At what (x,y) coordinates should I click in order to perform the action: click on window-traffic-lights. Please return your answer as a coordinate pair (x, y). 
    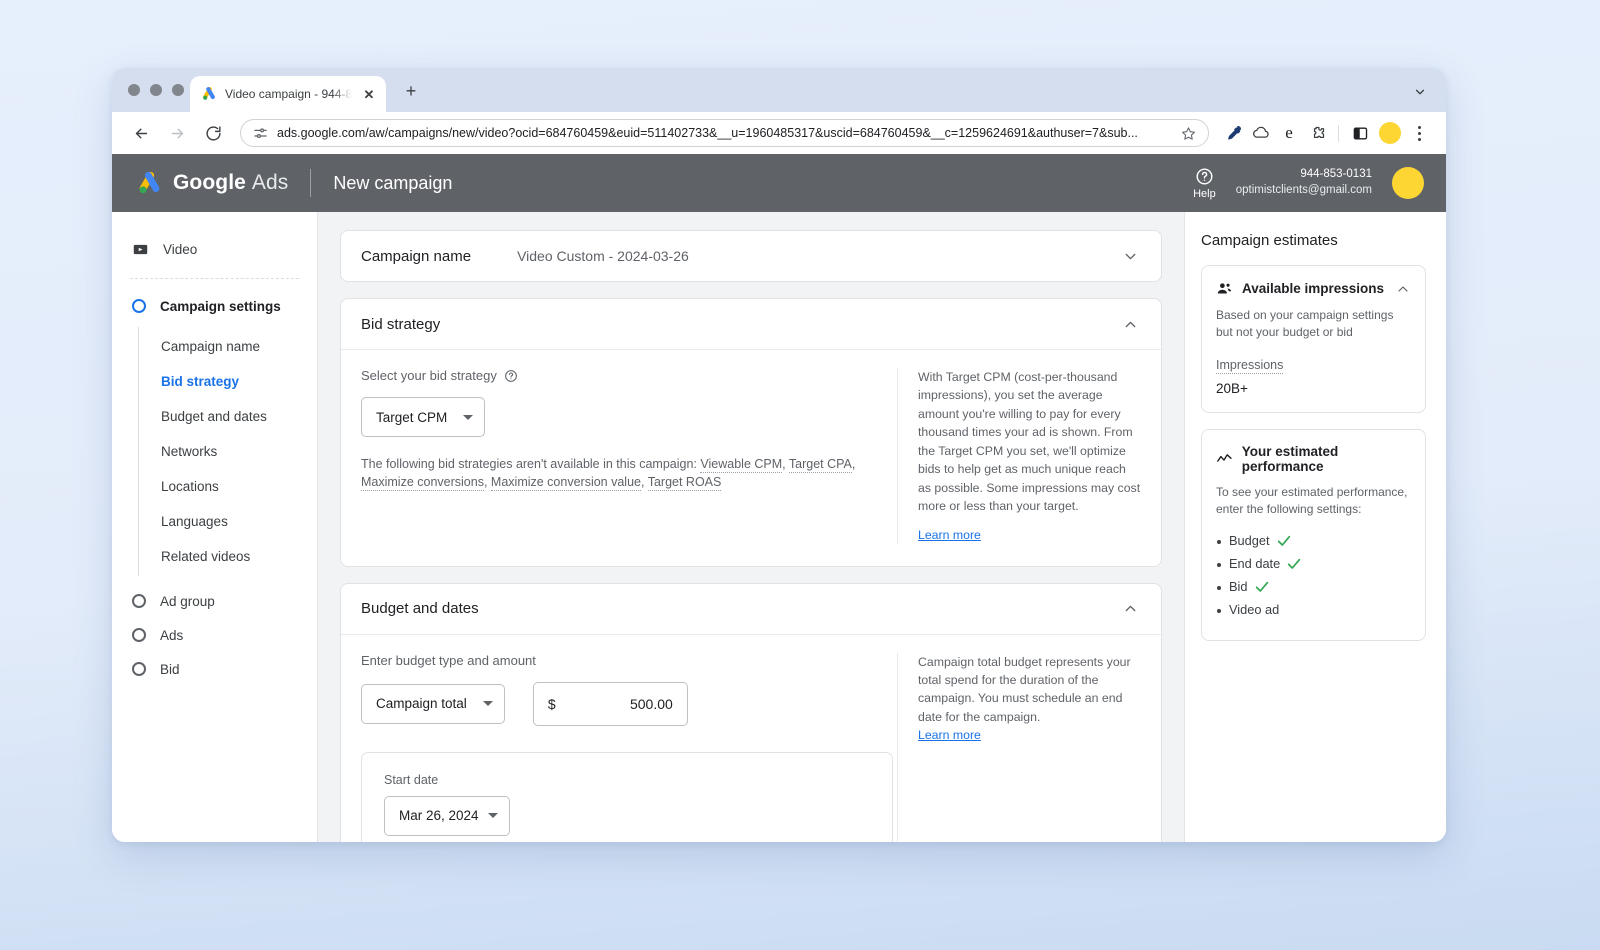
    Looking at the image, I should click on (156, 90).